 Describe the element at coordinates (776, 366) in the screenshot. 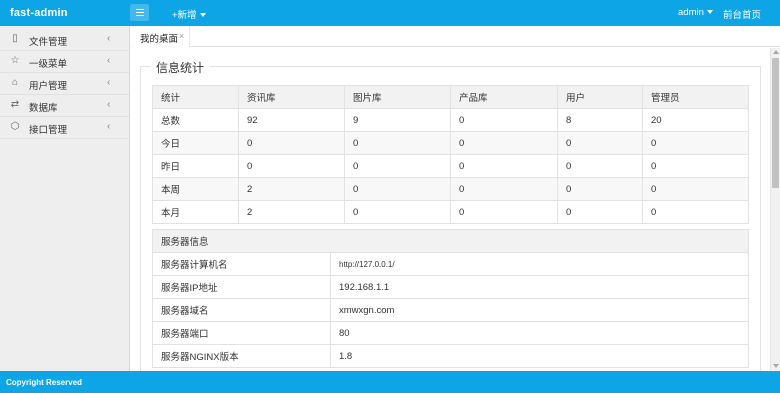

I see `scroll-down-arrow-icon` at that location.